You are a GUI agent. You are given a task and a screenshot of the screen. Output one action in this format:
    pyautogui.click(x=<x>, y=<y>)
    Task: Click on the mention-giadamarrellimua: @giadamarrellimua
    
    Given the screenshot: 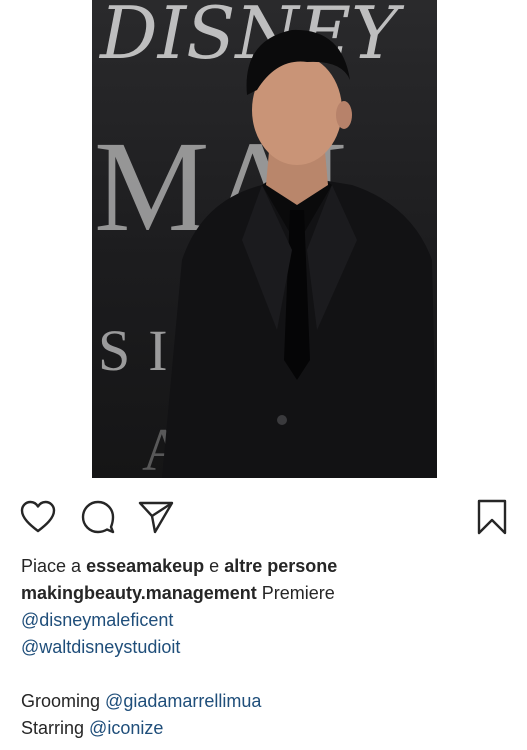 What is the action you would take?
    pyautogui.click(x=183, y=701)
    